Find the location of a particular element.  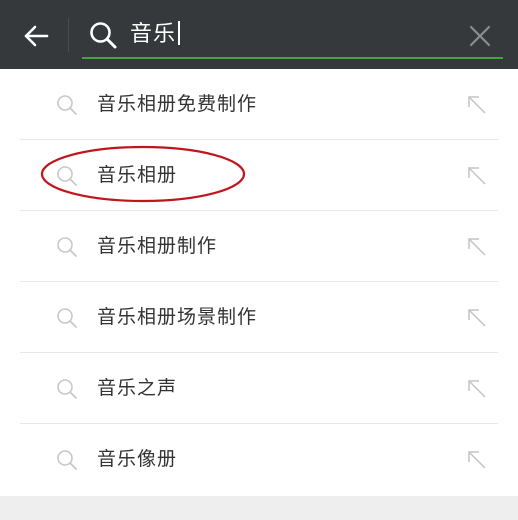

suggestion-label: 音乐相册场景制作 is located at coordinates (177, 317).